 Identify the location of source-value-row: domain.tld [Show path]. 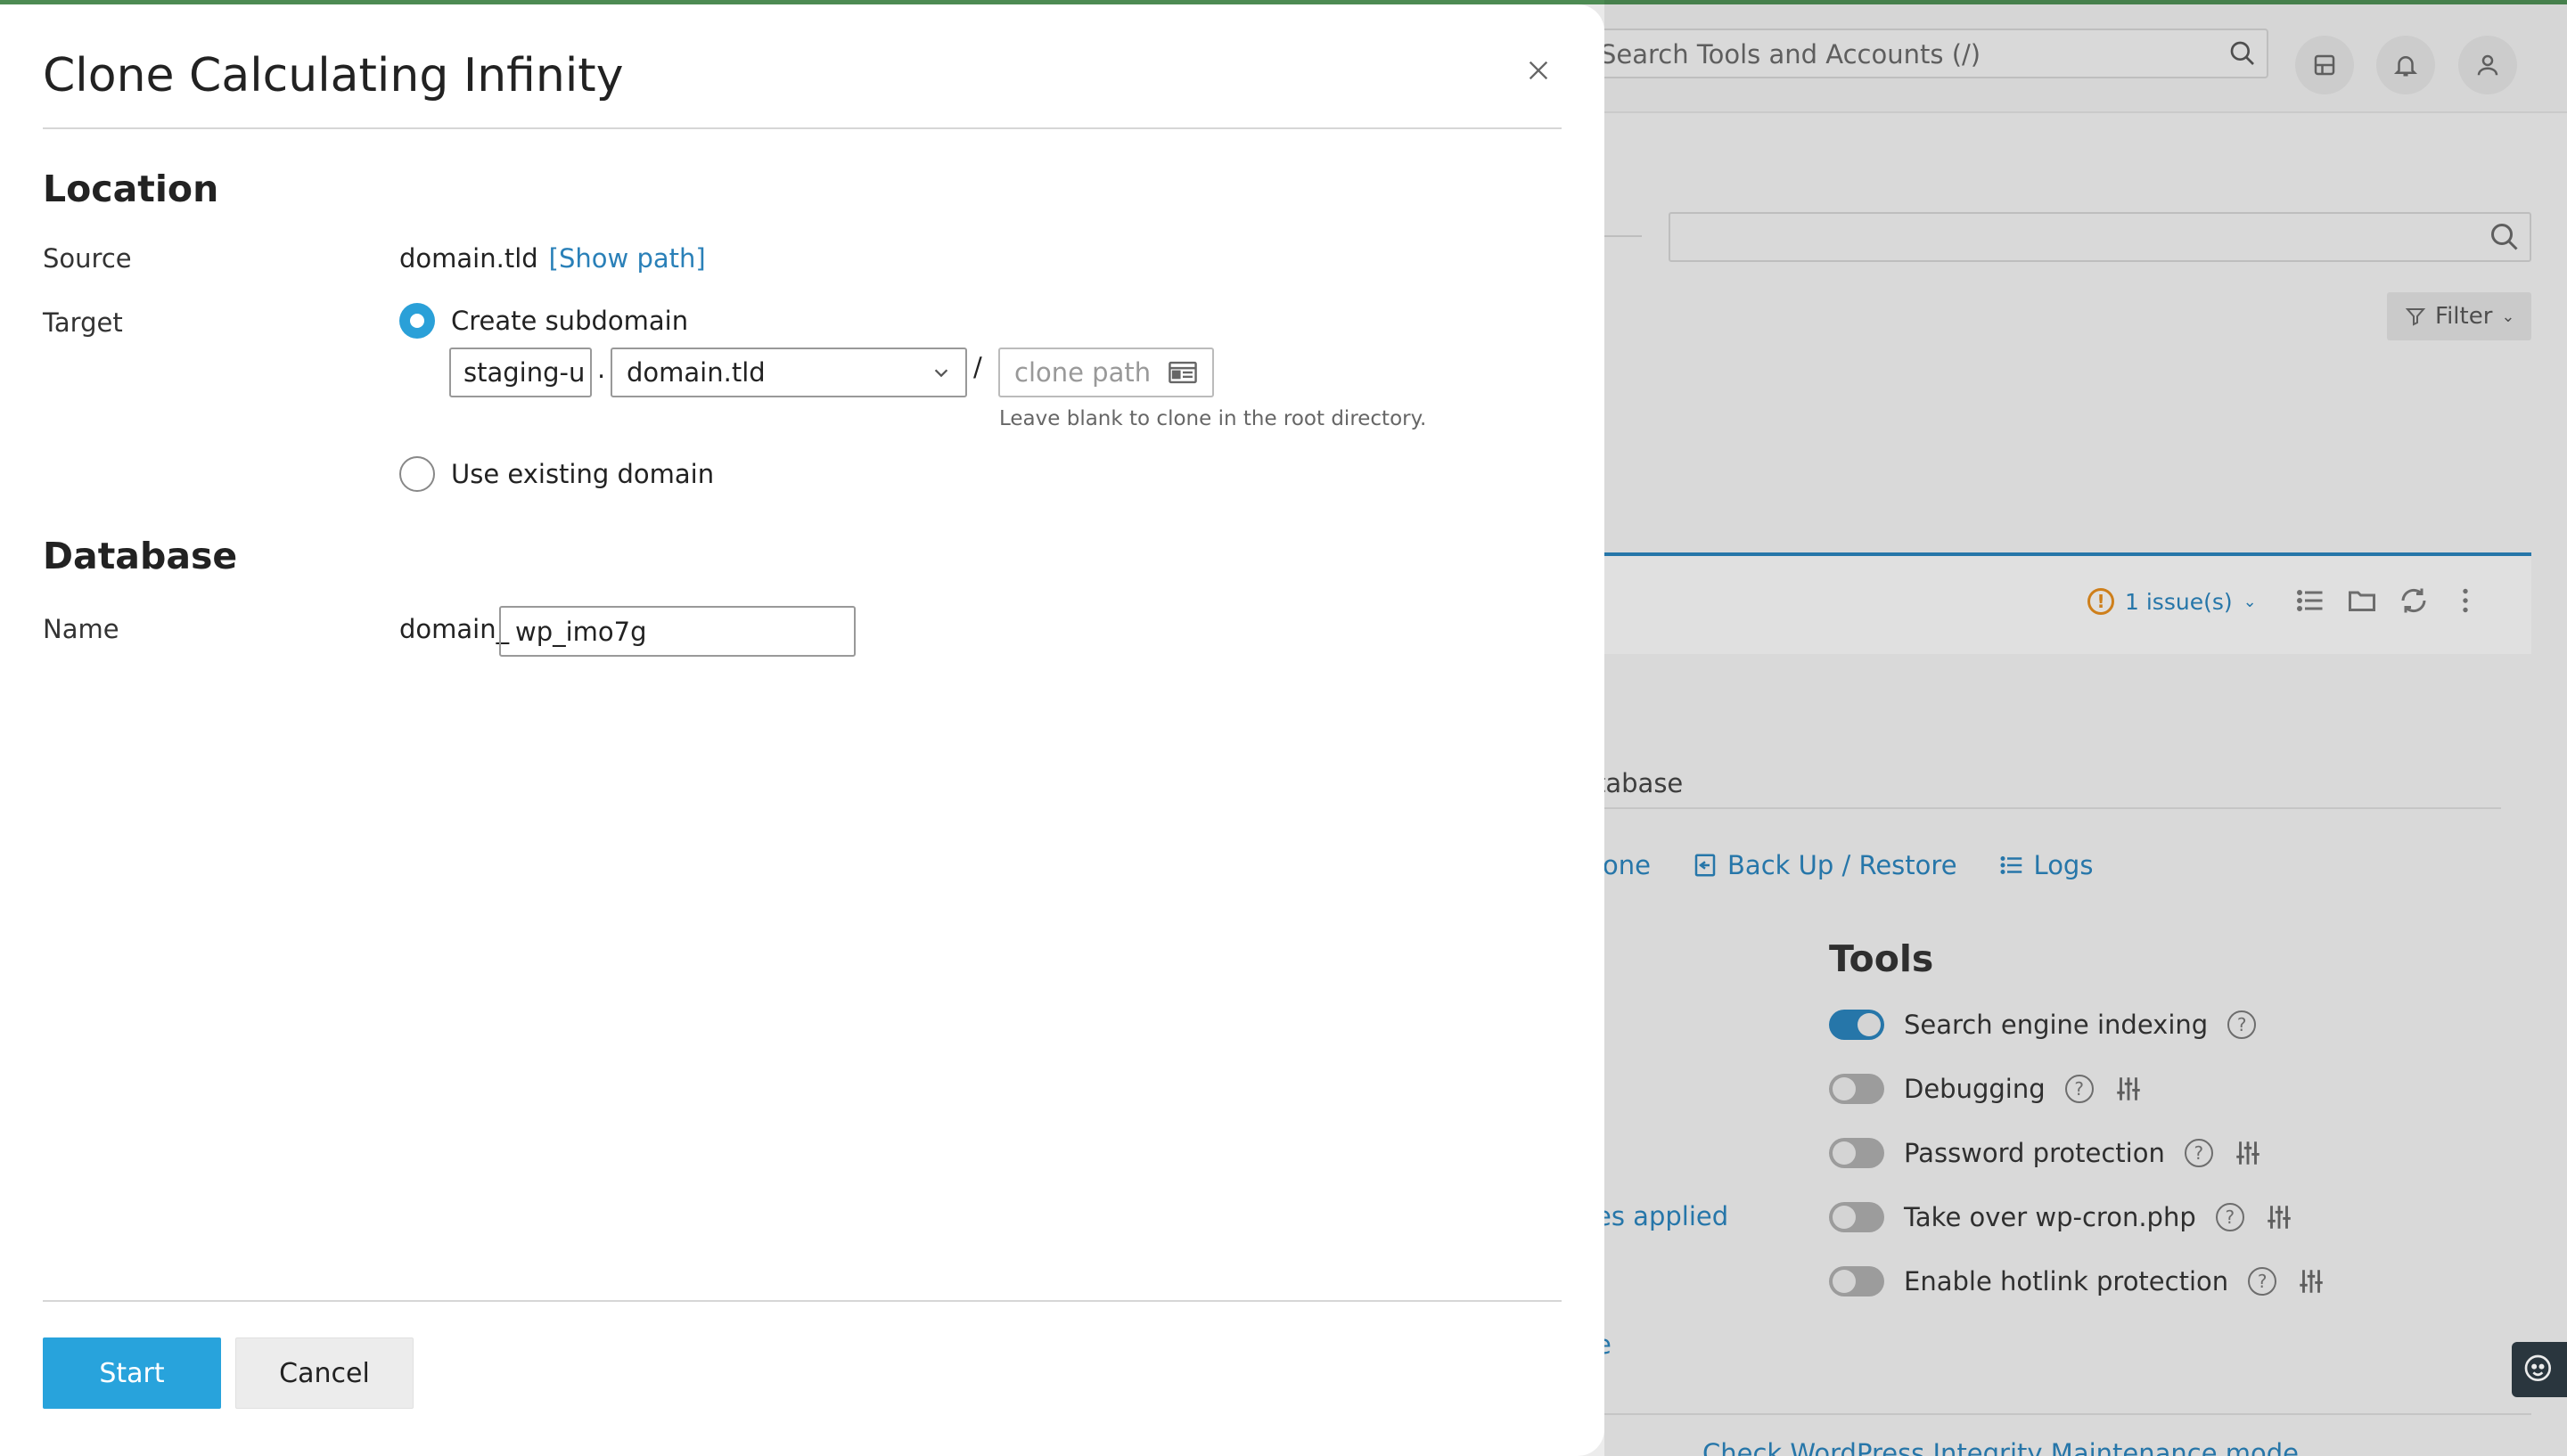
(552, 258).